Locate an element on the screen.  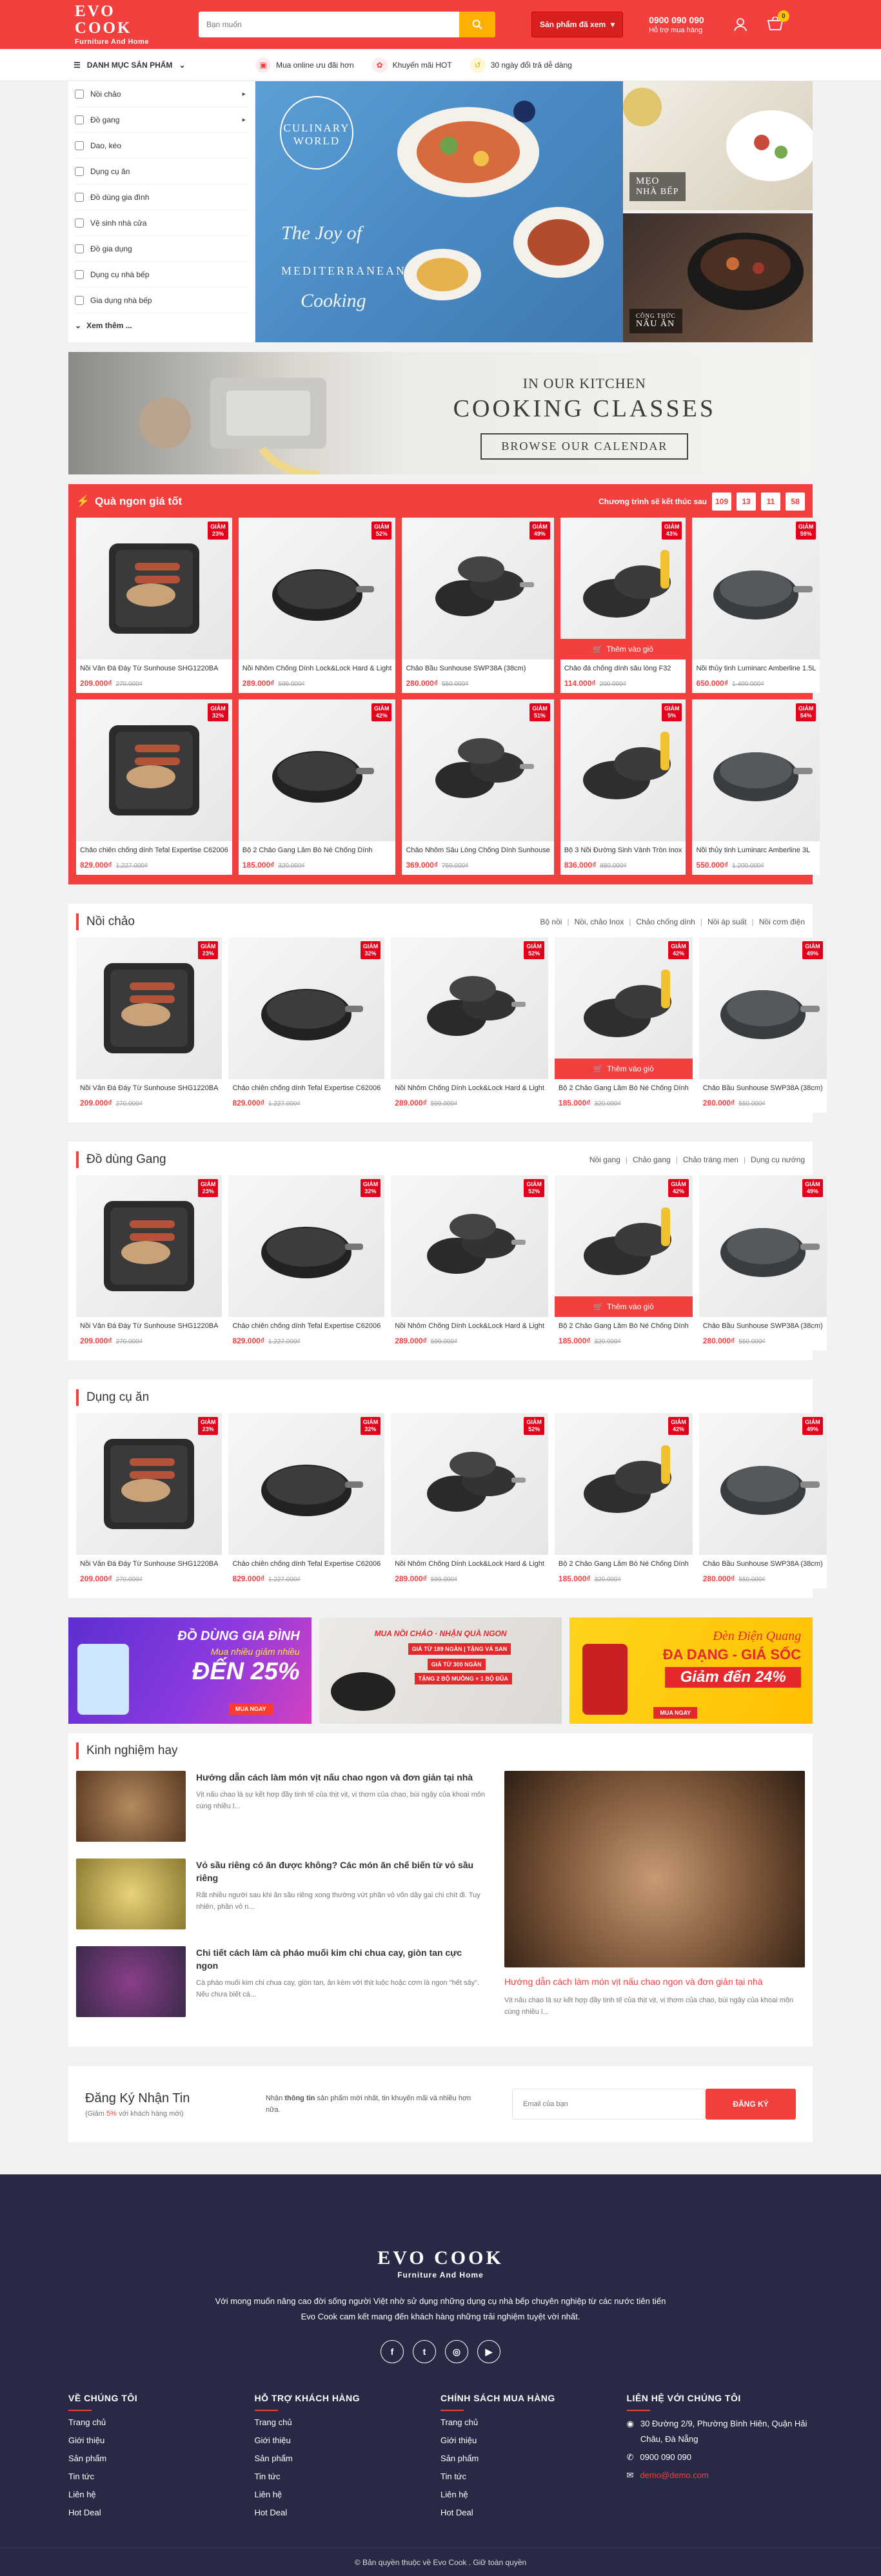
category-item: Đồ dùng gia đình is located at coordinates (161, 197).